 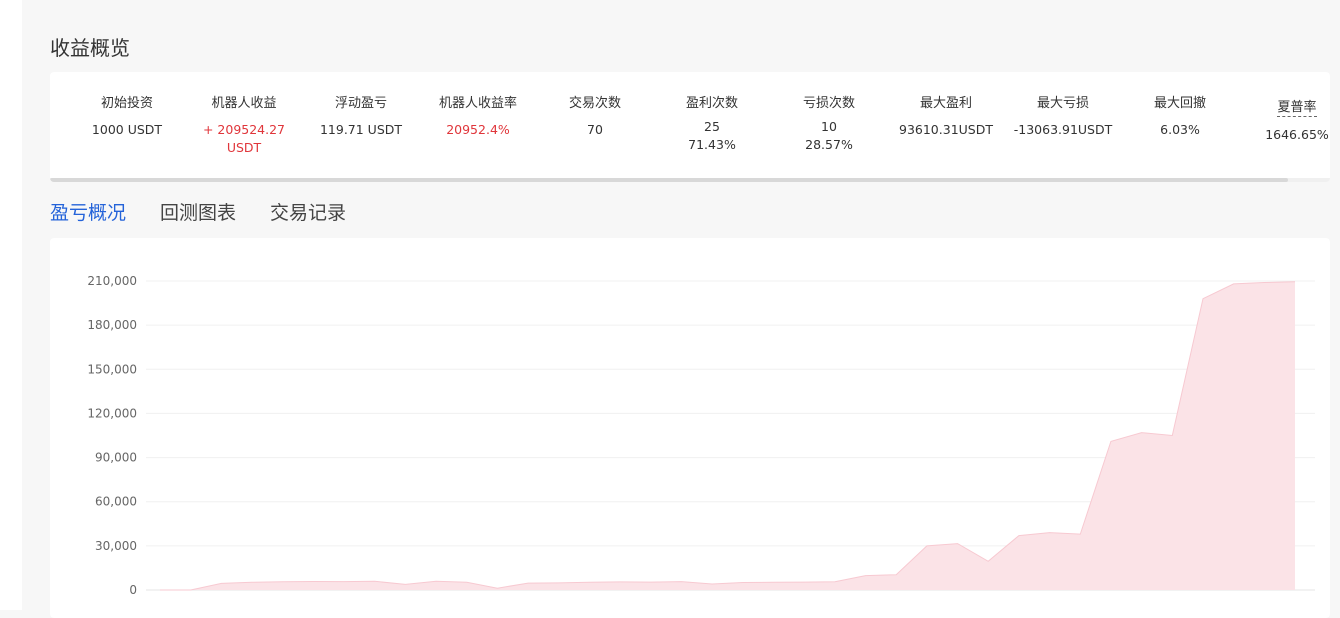 I want to click on stat-label: 浮动盈亏, so click(x=360, y=103).